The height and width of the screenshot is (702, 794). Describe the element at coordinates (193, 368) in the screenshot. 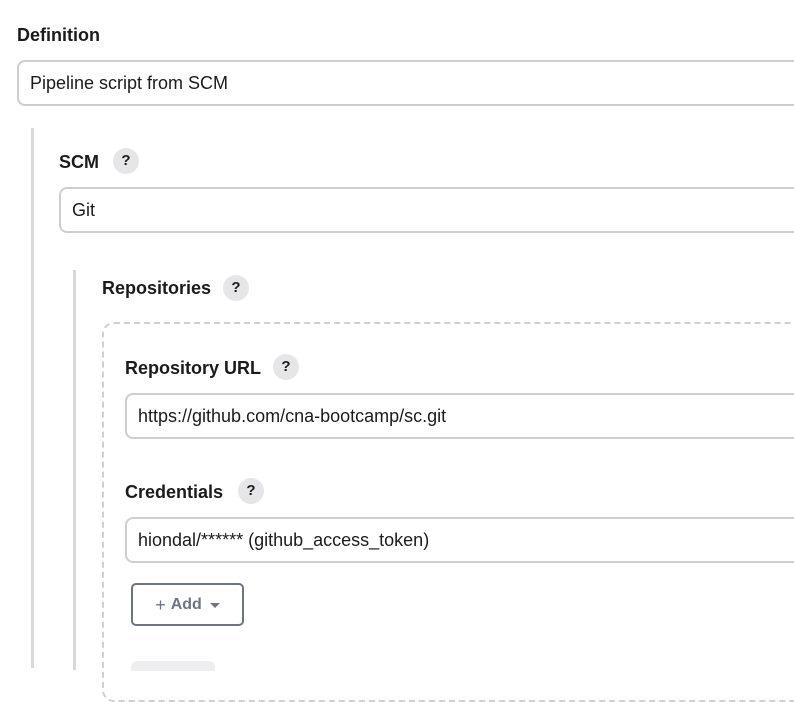

I see `repository-url-label: Repository URL` at that location.